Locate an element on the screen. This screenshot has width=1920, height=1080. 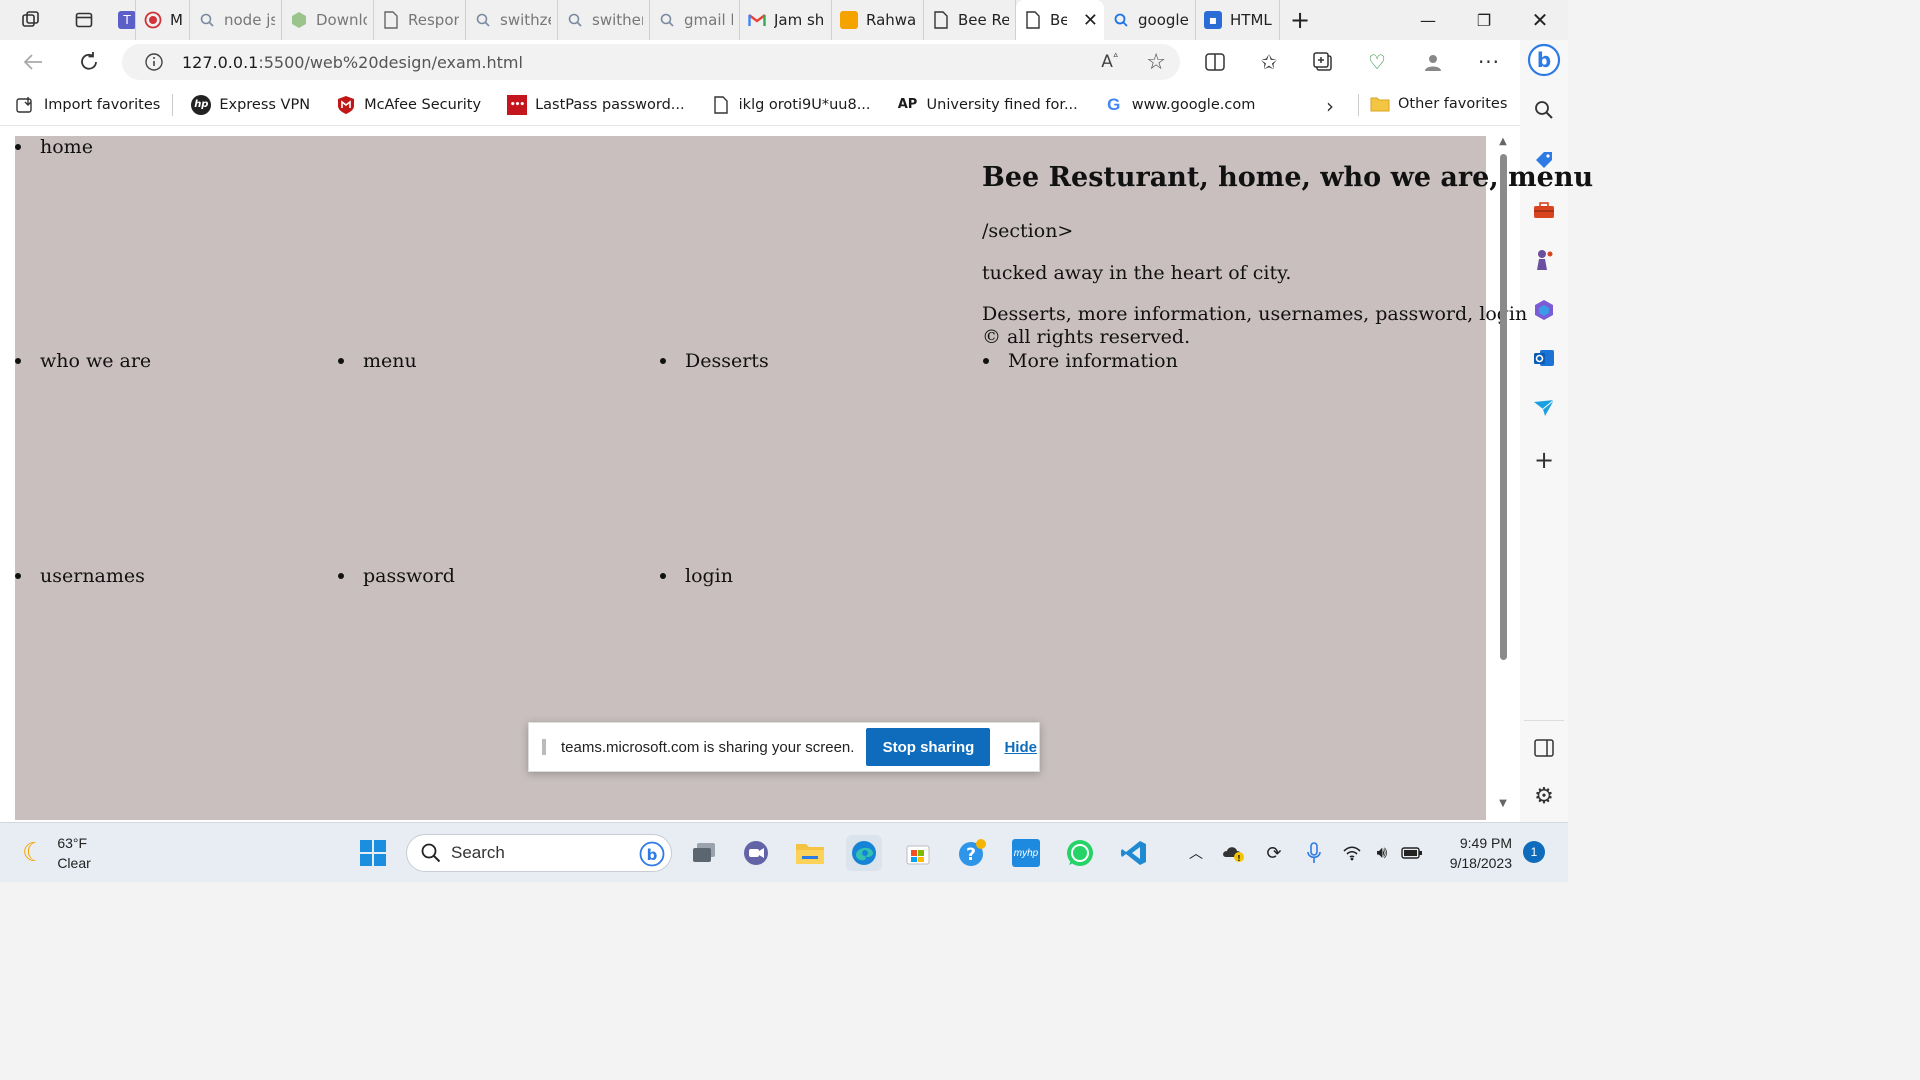
nav-item-desserts: Desserts is located at coordinates (714, 361).